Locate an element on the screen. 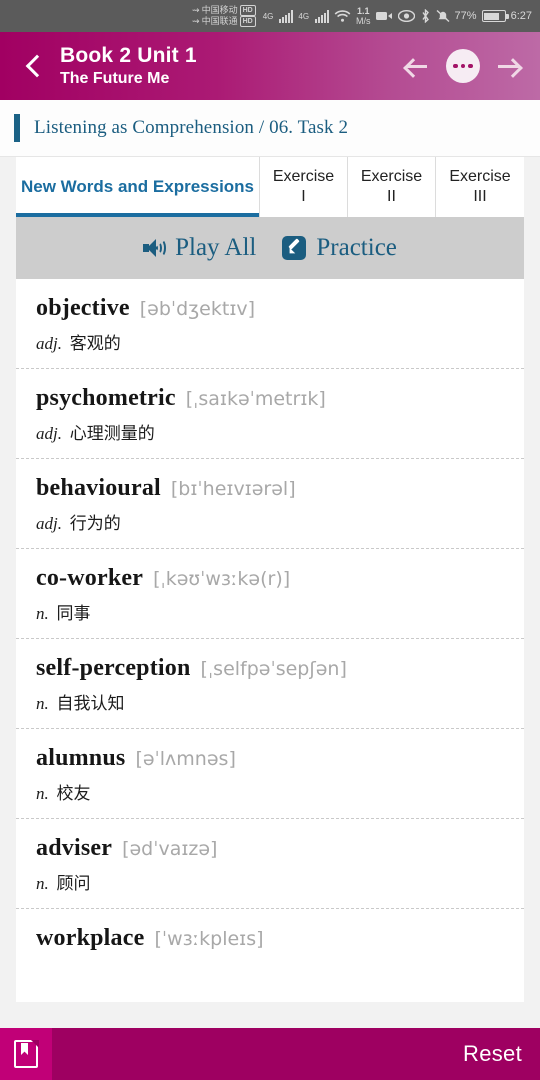 The image size is (540, 1080). word-meaning: 心理测量的 is located at coordinates (112, 433).